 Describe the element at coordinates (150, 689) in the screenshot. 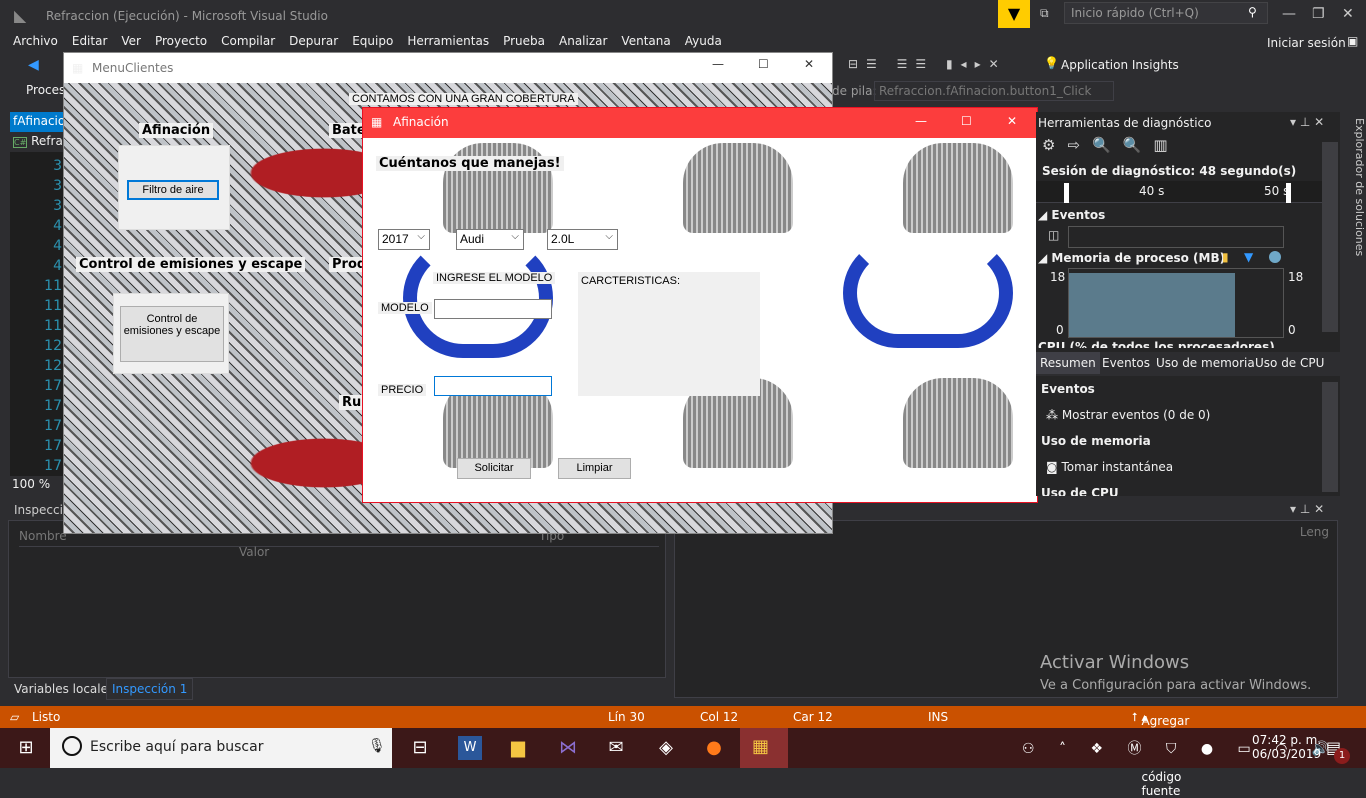

I see `tab-inspeccion-1: Inspección 1` at that location.